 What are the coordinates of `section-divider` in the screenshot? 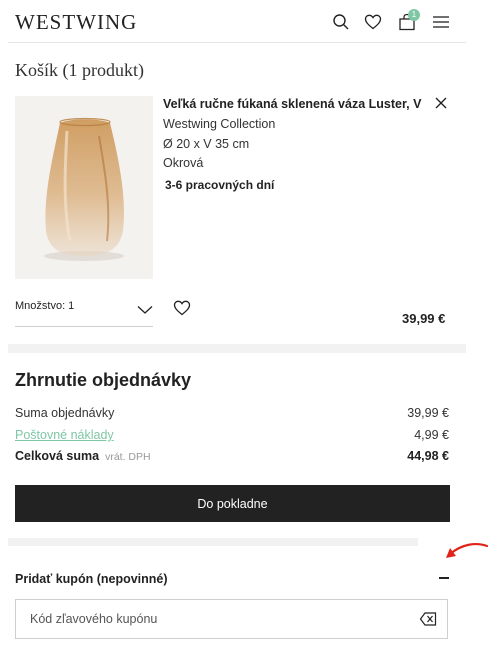 It's located at (237, 348).